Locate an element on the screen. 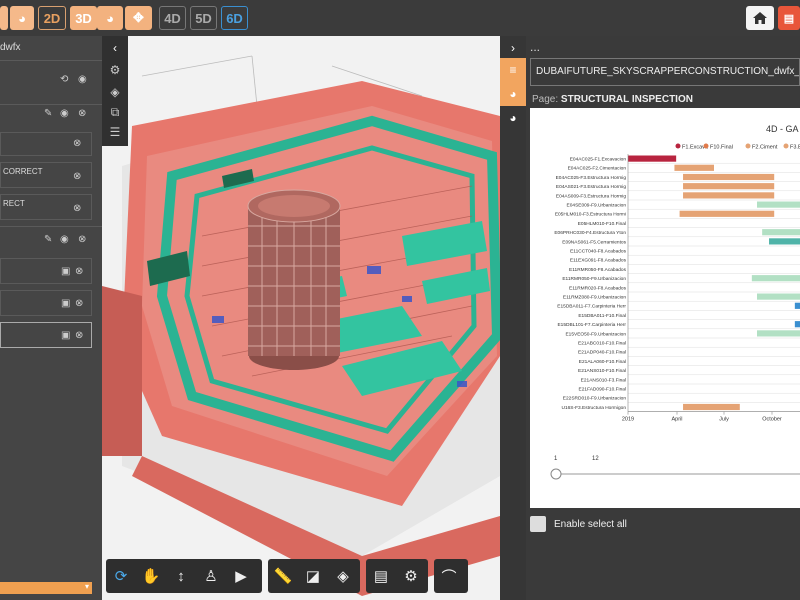 The image size is (800, 600). explode-button: ◈ is located at coordinates (343, 576).